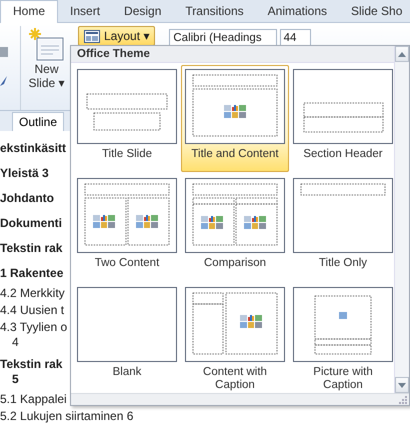  I want to click on layout-option: Two Content, so click(127, 227).